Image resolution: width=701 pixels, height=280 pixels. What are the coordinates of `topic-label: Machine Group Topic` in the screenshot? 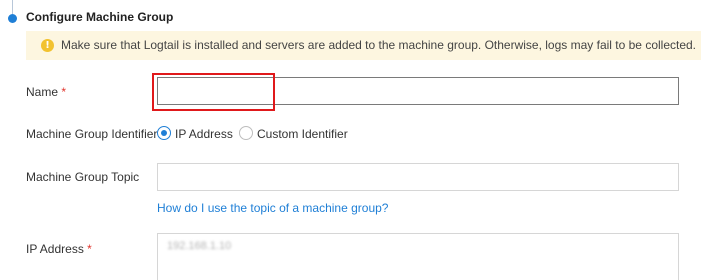 It's located at (83, 177).